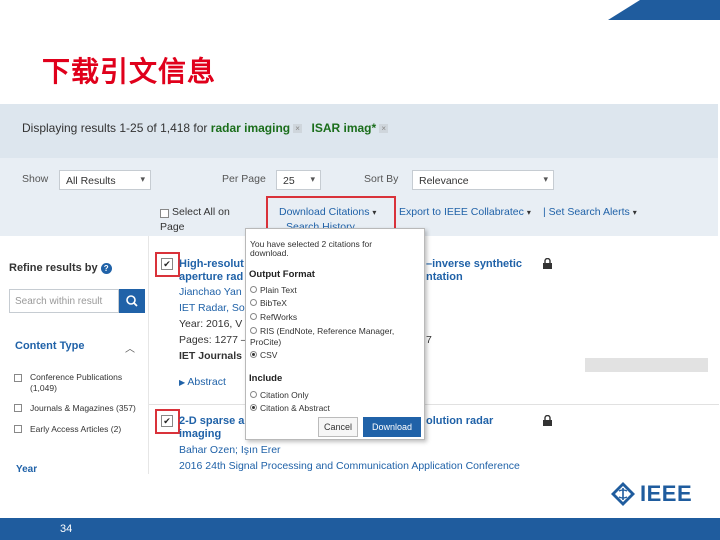 The image size is (720, 540). What do you see at coordinates (483, 180) in the screenshot?
I see `sort-by-select: Relevance ▾` at bounding box center [483, 180].